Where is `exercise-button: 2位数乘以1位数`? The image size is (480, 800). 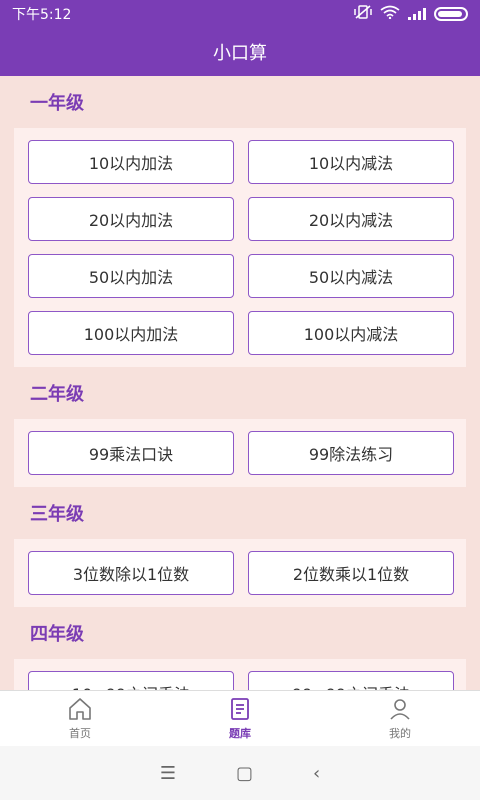 exercise-button: 2位数乘以1位数 is located at coordinates (351, 573).